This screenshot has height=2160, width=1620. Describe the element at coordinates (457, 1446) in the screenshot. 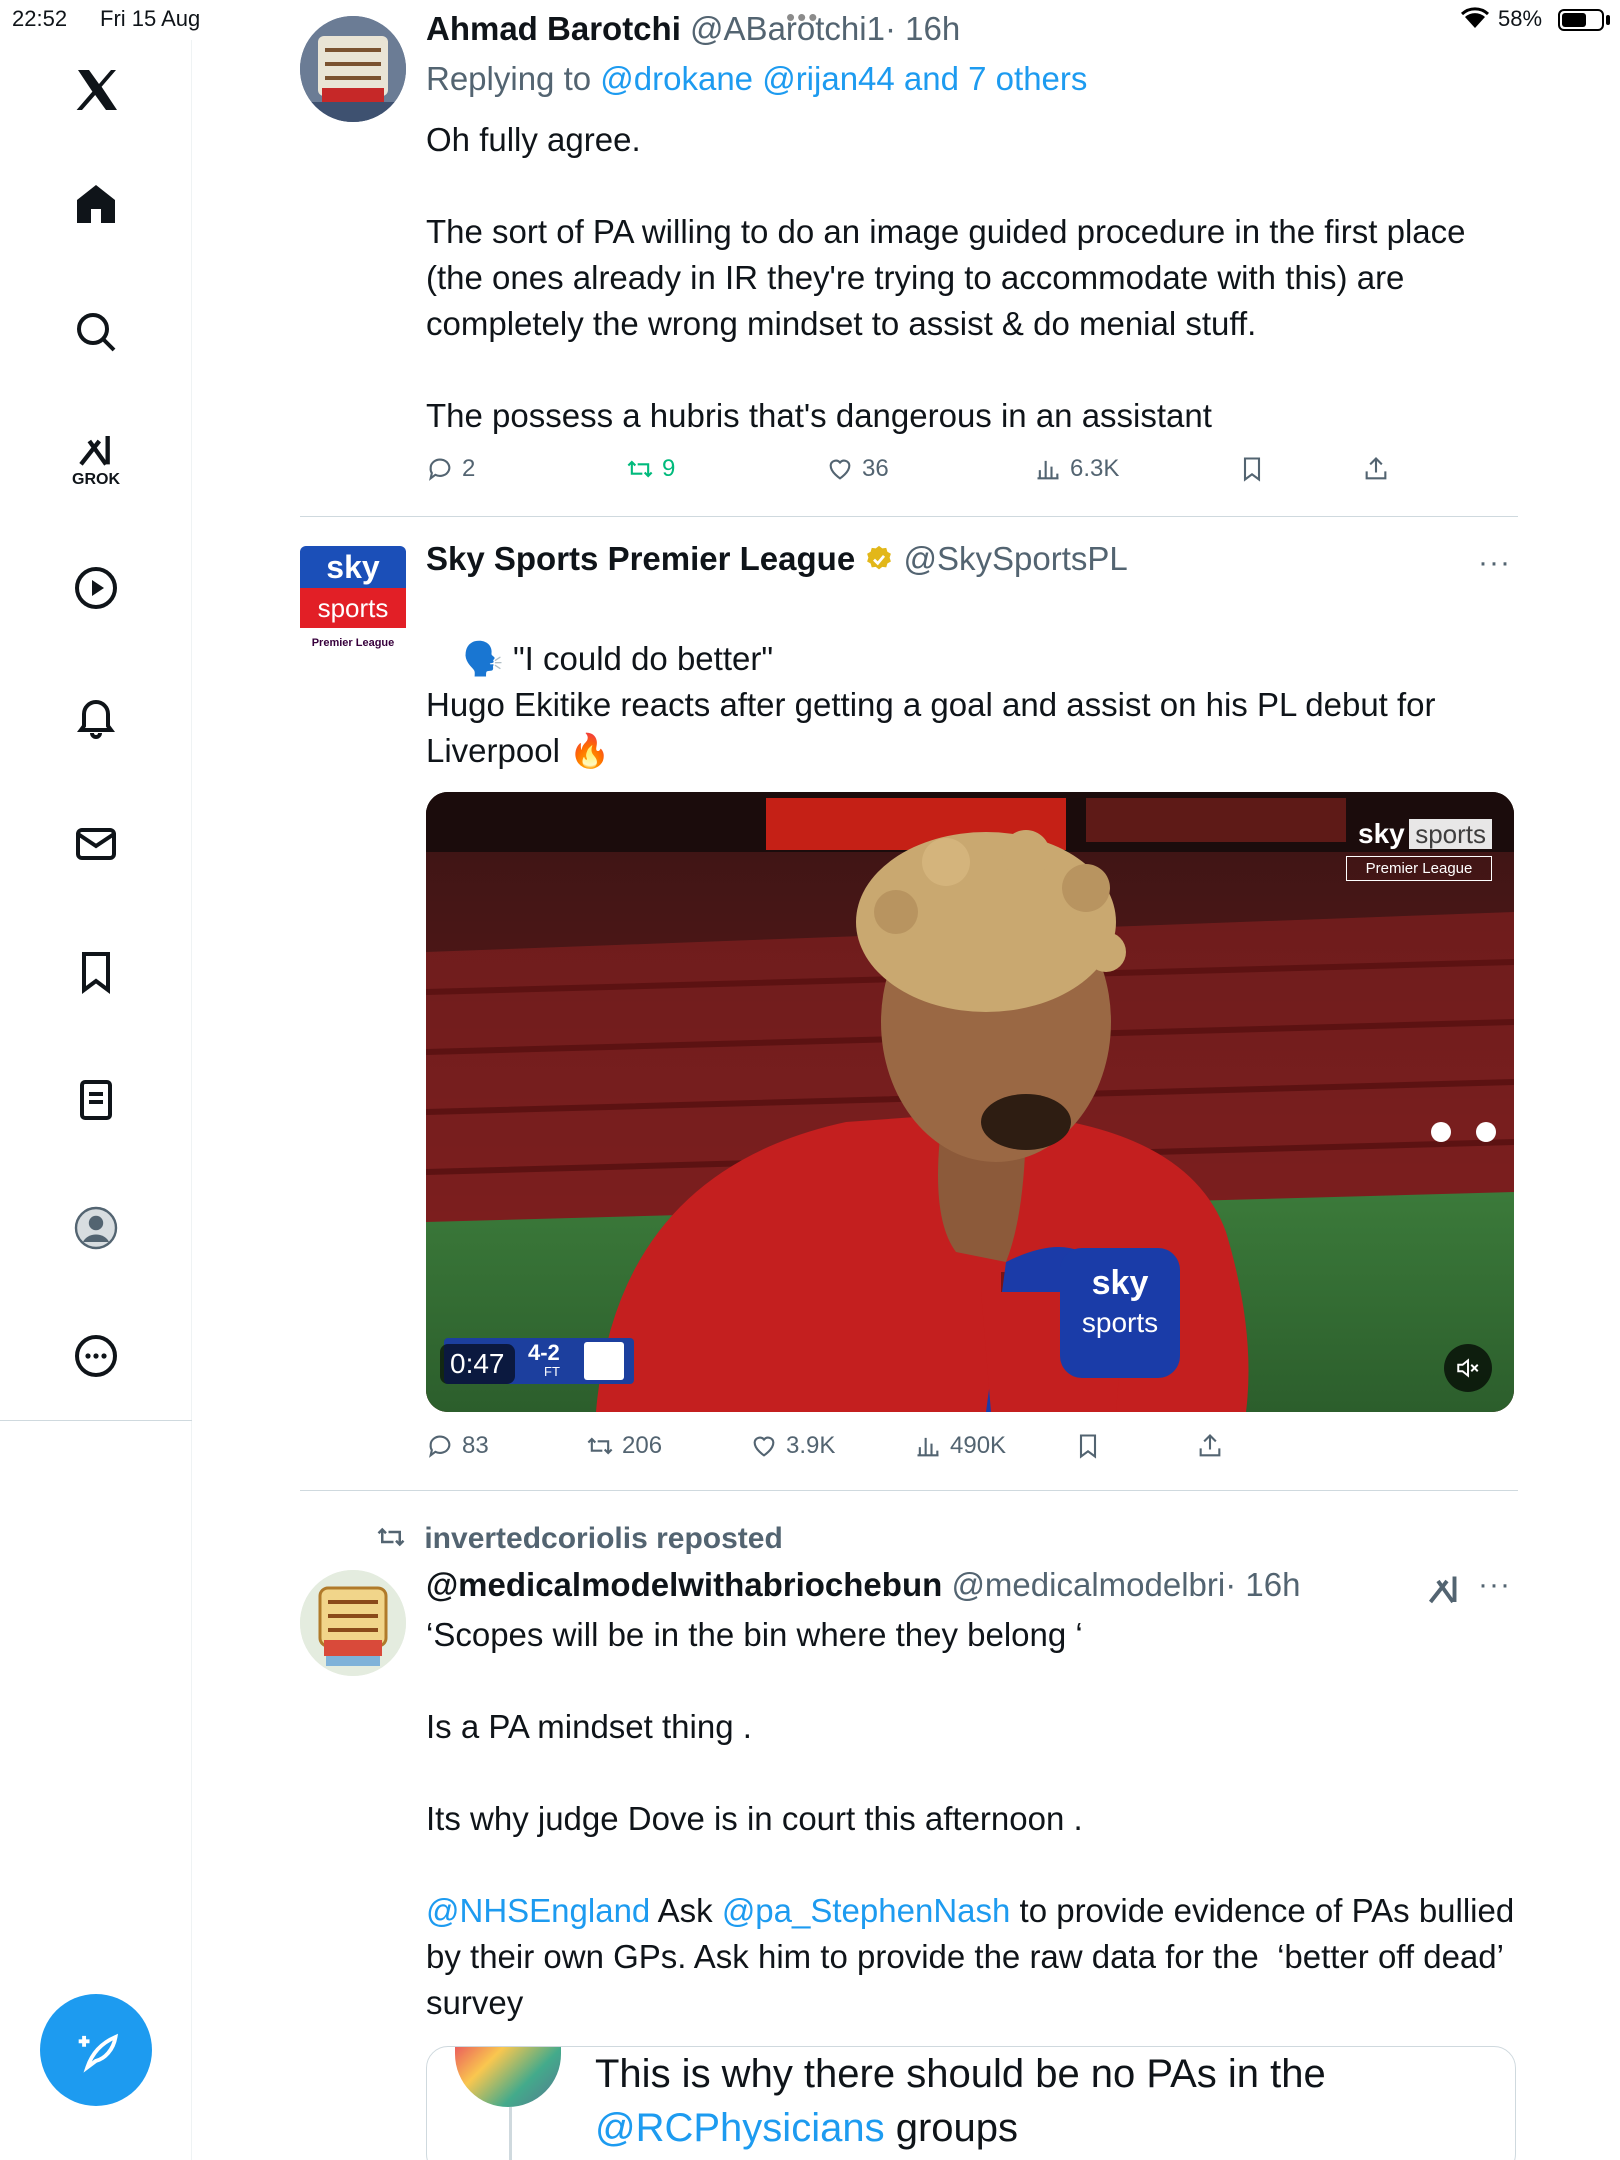

I see `reply-button: 83` at that location.